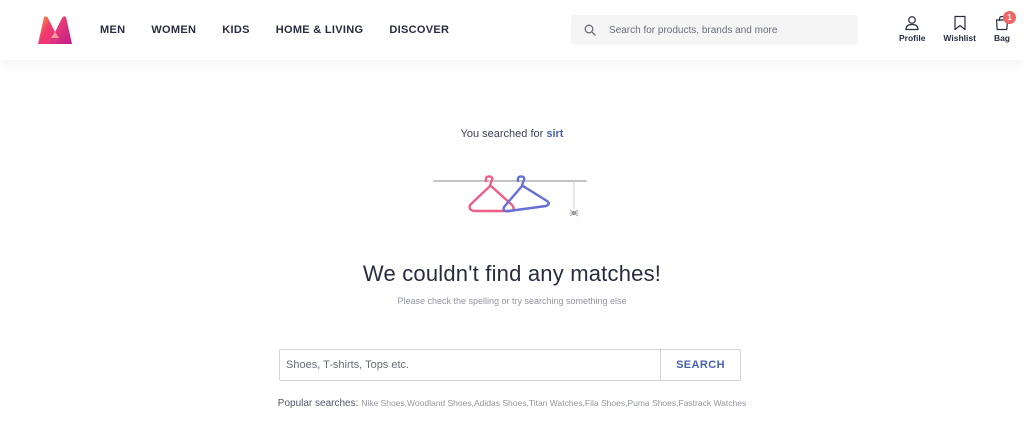 The width and height of the screenshot is (1024, 444). Describe the element at coordinates (502, 134) in the screenshot. I see `searched-prefix: You searched for` at that location.